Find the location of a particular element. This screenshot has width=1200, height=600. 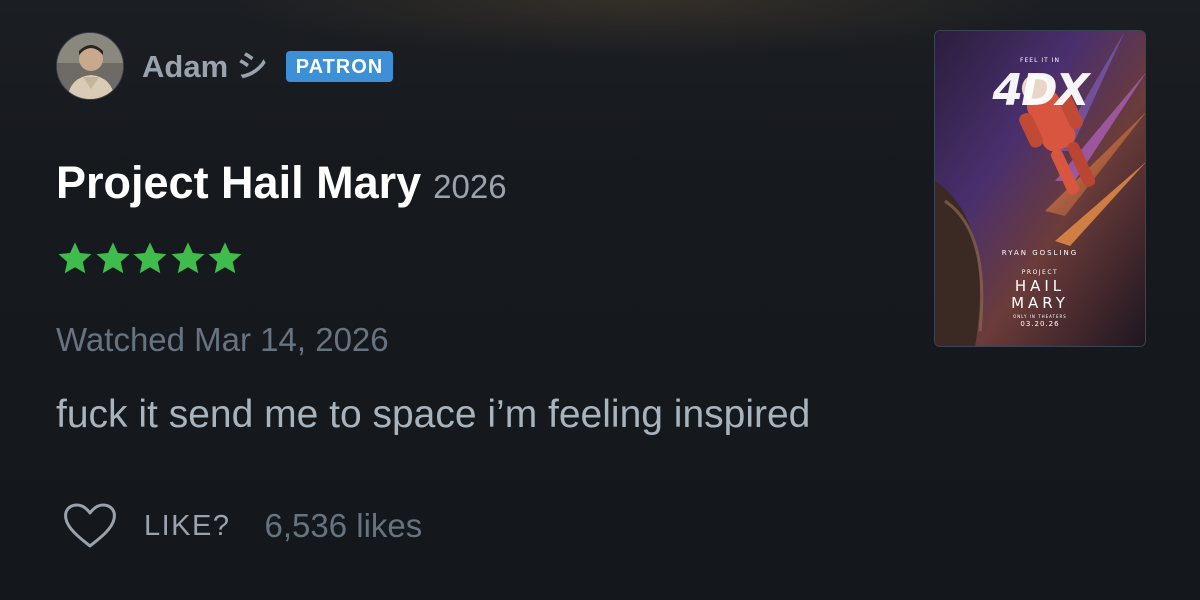

review-author: Adam シ PATRON is located at coordinates (225, 66).